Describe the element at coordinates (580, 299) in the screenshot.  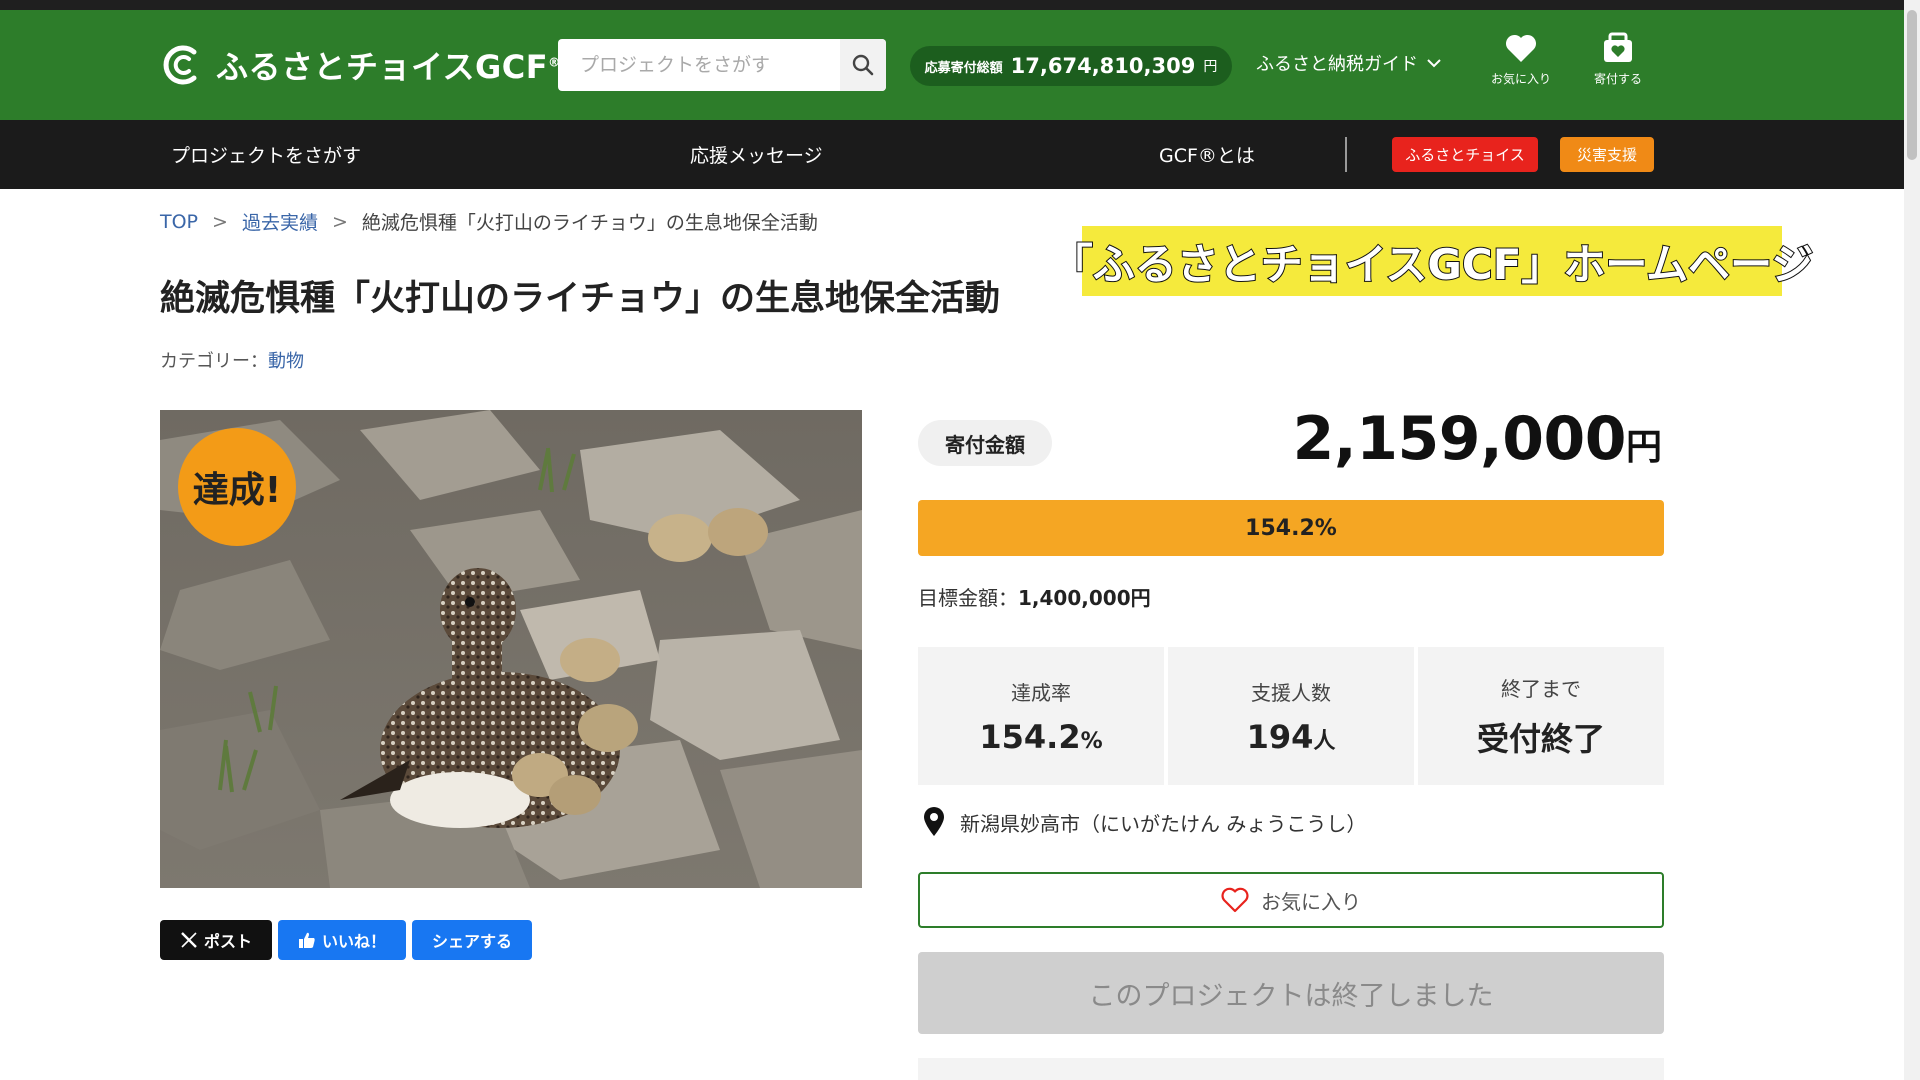
I see `page-title: 絶滅危惧種「火打山のライチョウ」の生息地保全活動` at that location.